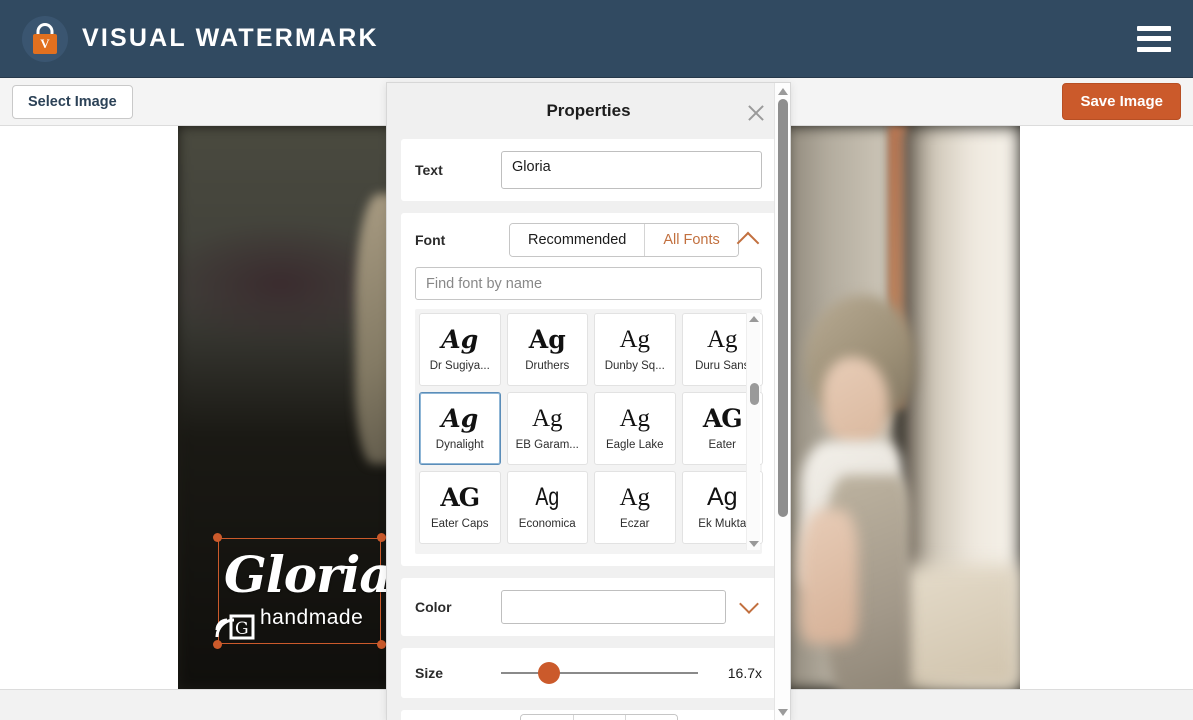 The height and width of the screenshot is (720, 1193). Describe the element at coordinates (459, 445) in the screenshot. I see `font-tile-name: Dynalight` at that location.